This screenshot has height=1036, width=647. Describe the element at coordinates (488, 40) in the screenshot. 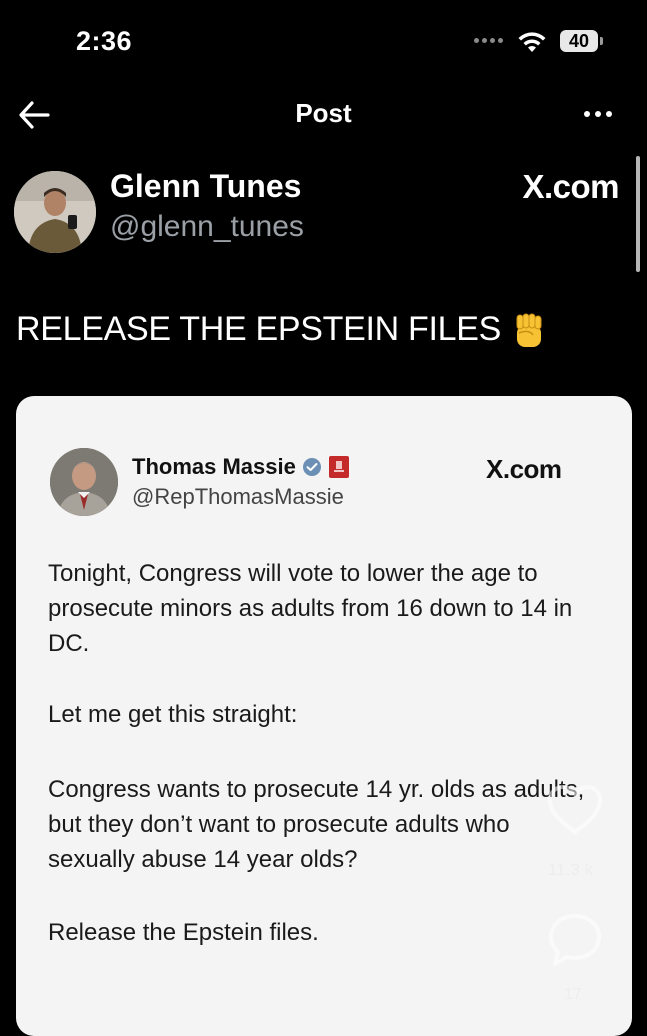

I see `cellular-signal-icon` at that location.